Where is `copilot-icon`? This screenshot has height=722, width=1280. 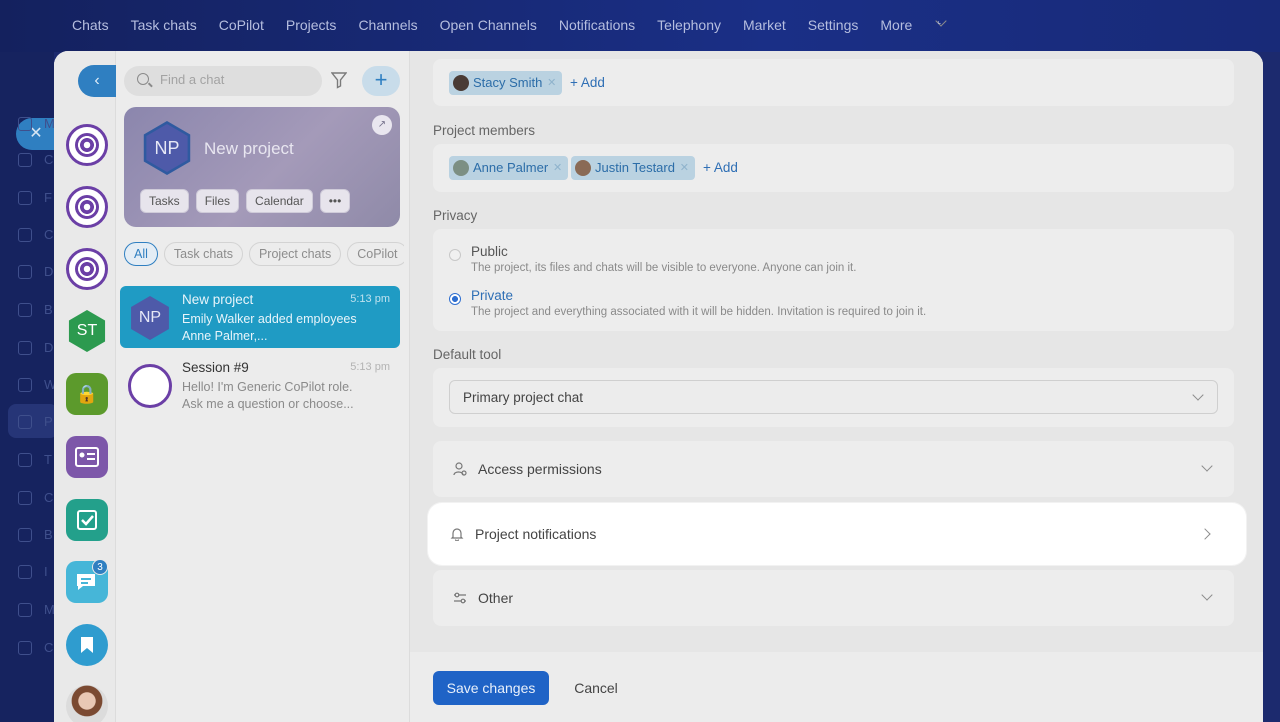
copilot-icon is located at coordinates (25, 160).